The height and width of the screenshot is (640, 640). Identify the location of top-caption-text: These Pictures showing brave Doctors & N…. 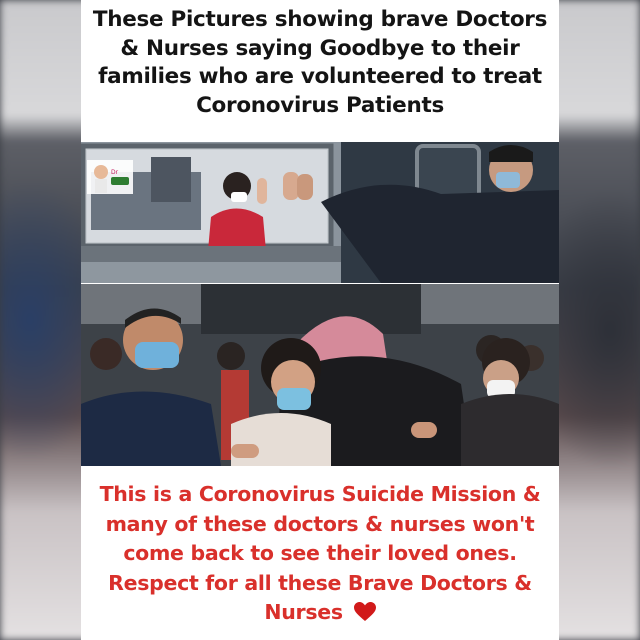
(320, 62).